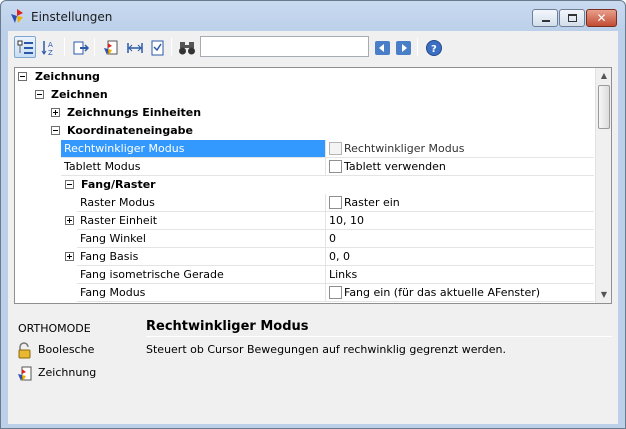 This screenshot has width=626, height=429. Describe the element at coordinates (24, 350) in the screenshot. I see `lock-icon` at that location.